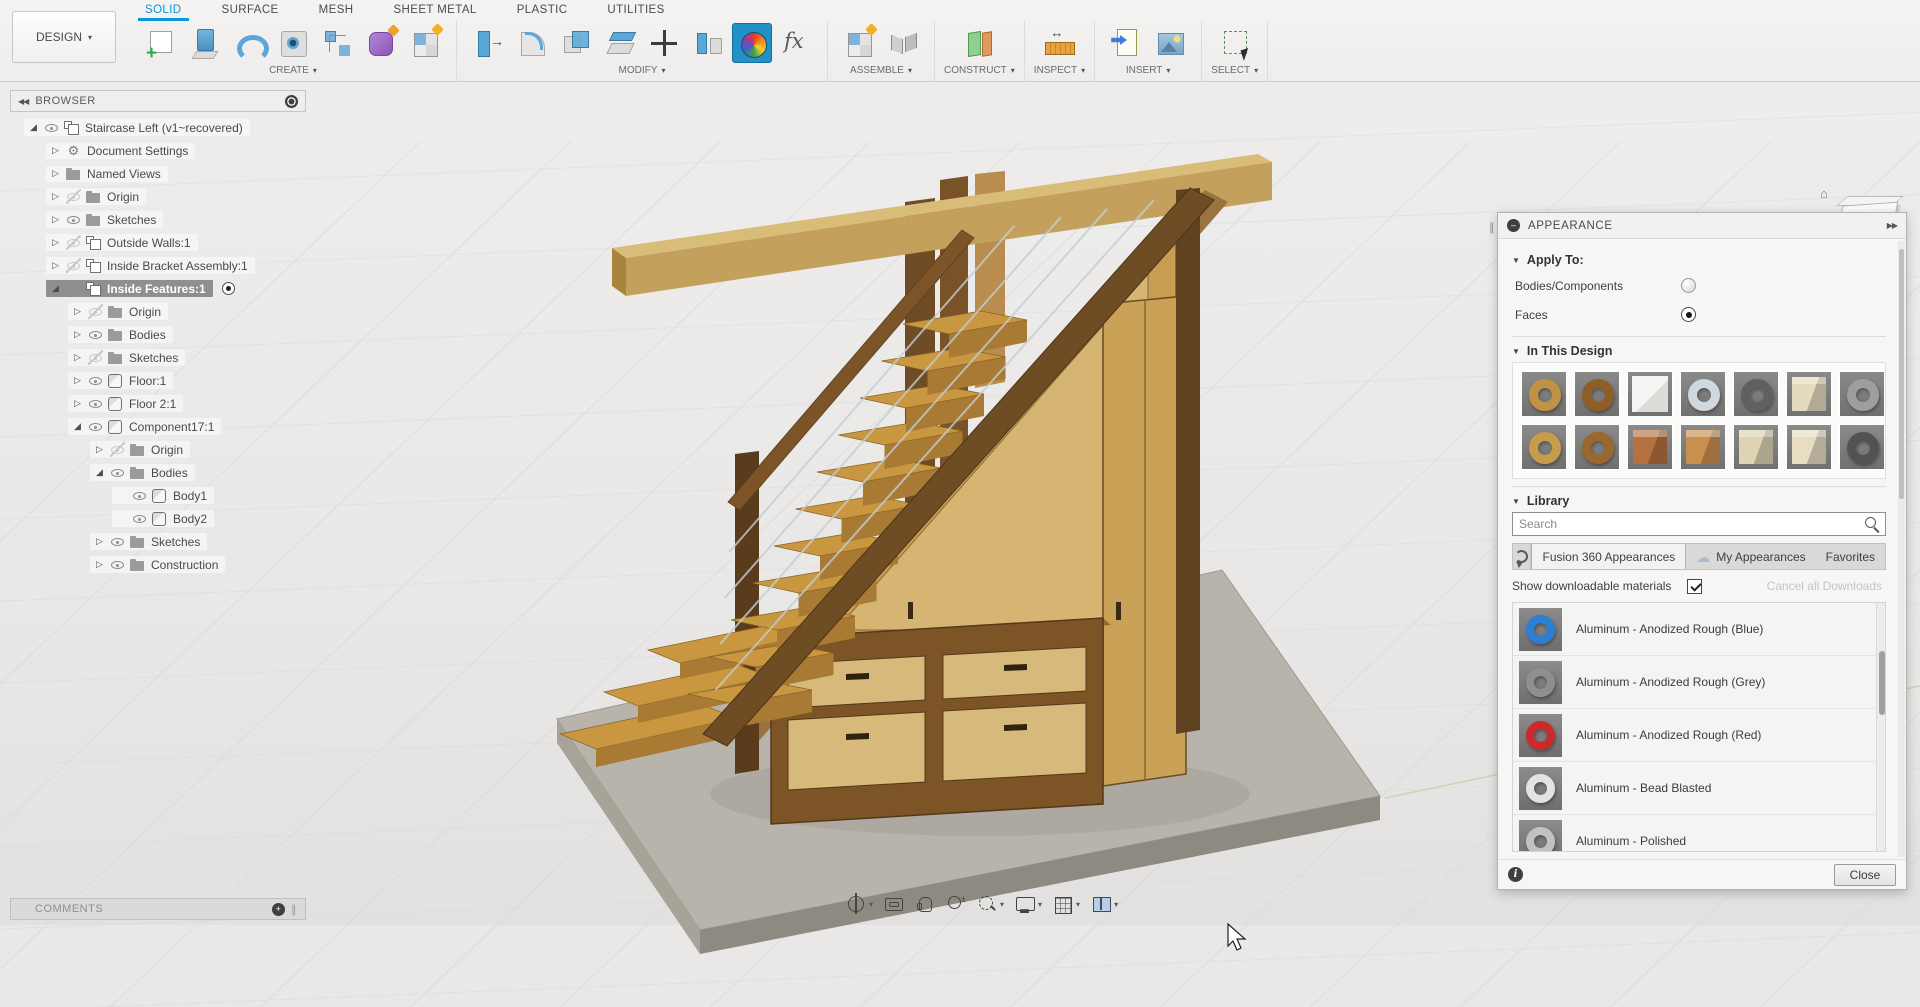 The height and width of the screenshot is (1007, 1920). Describe the element at coordinates (125, 334) in the screenshot. I see `tree-row: ▷ Bodies` at that location.